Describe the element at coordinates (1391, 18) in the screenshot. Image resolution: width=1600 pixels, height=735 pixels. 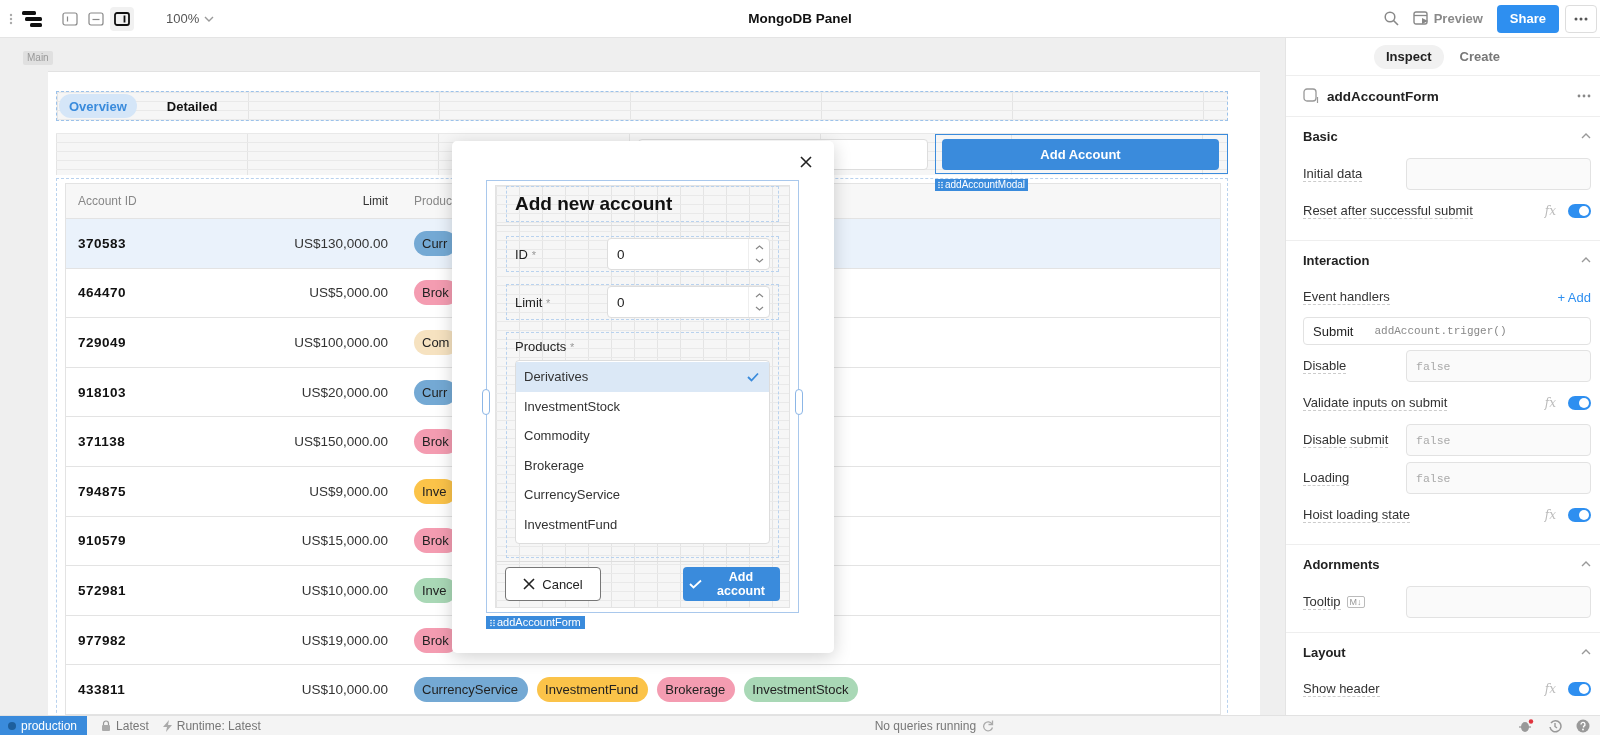
I see `search-icon` at that location.